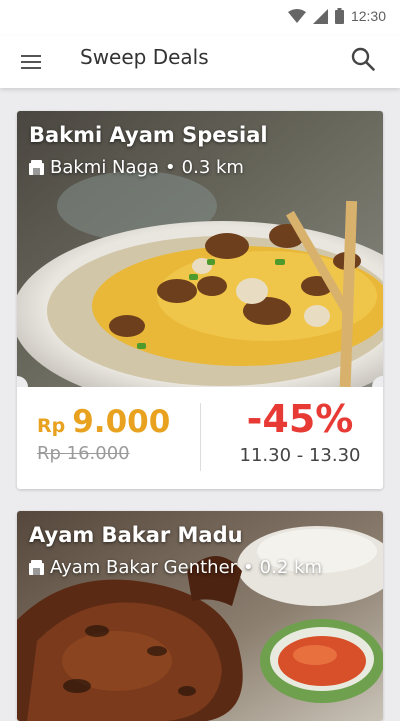  I want to click on deal-shop-row: Ayam Bakar Genther • 0.2 km, so click(175, 567).